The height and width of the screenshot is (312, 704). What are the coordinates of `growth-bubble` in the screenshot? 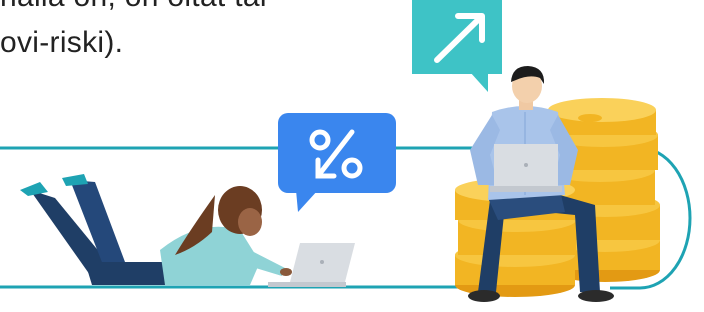 It's located at (457, 46).